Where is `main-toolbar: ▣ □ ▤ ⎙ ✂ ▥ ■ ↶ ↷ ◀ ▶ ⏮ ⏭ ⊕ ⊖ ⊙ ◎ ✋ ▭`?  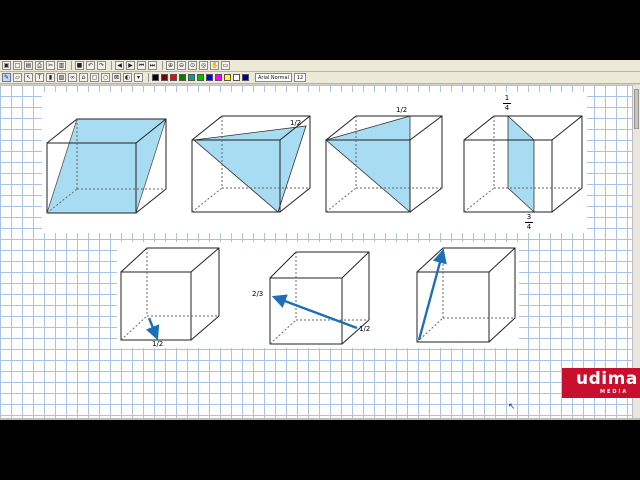 main-toolbar: ▣ □ ▤ ⎙ ✂ ▥ ■ ↶ ↷ ◀ ▶ ⏮ ⏭ ⊕ ⊖ ⊙ ◎ ✋ ▭ is located at coordinates (320, 66).